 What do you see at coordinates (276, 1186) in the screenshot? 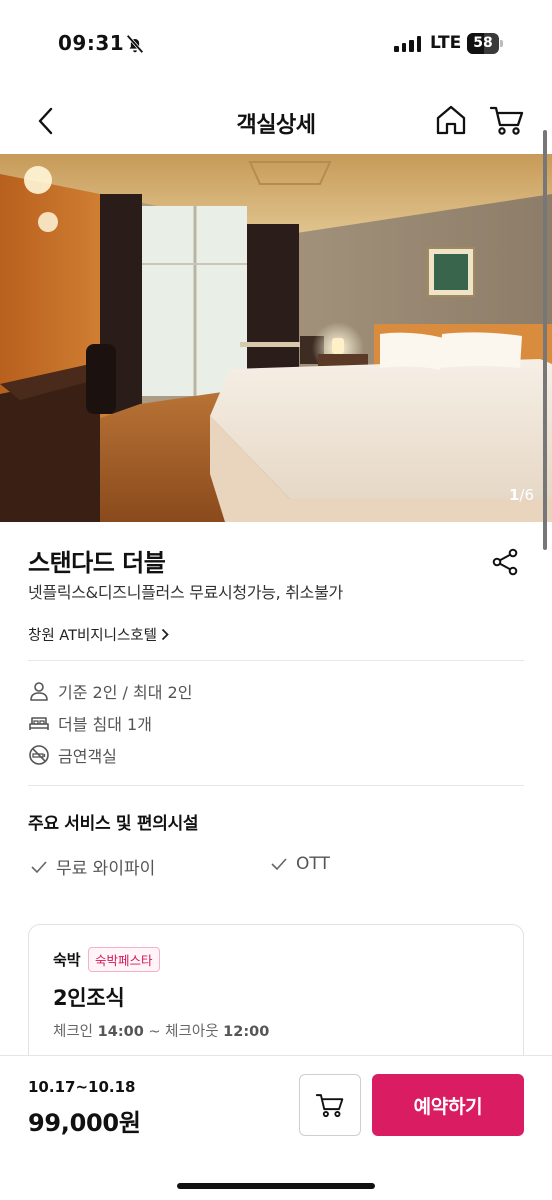
I see `home-indicator` at bounding box center [276, 1186].